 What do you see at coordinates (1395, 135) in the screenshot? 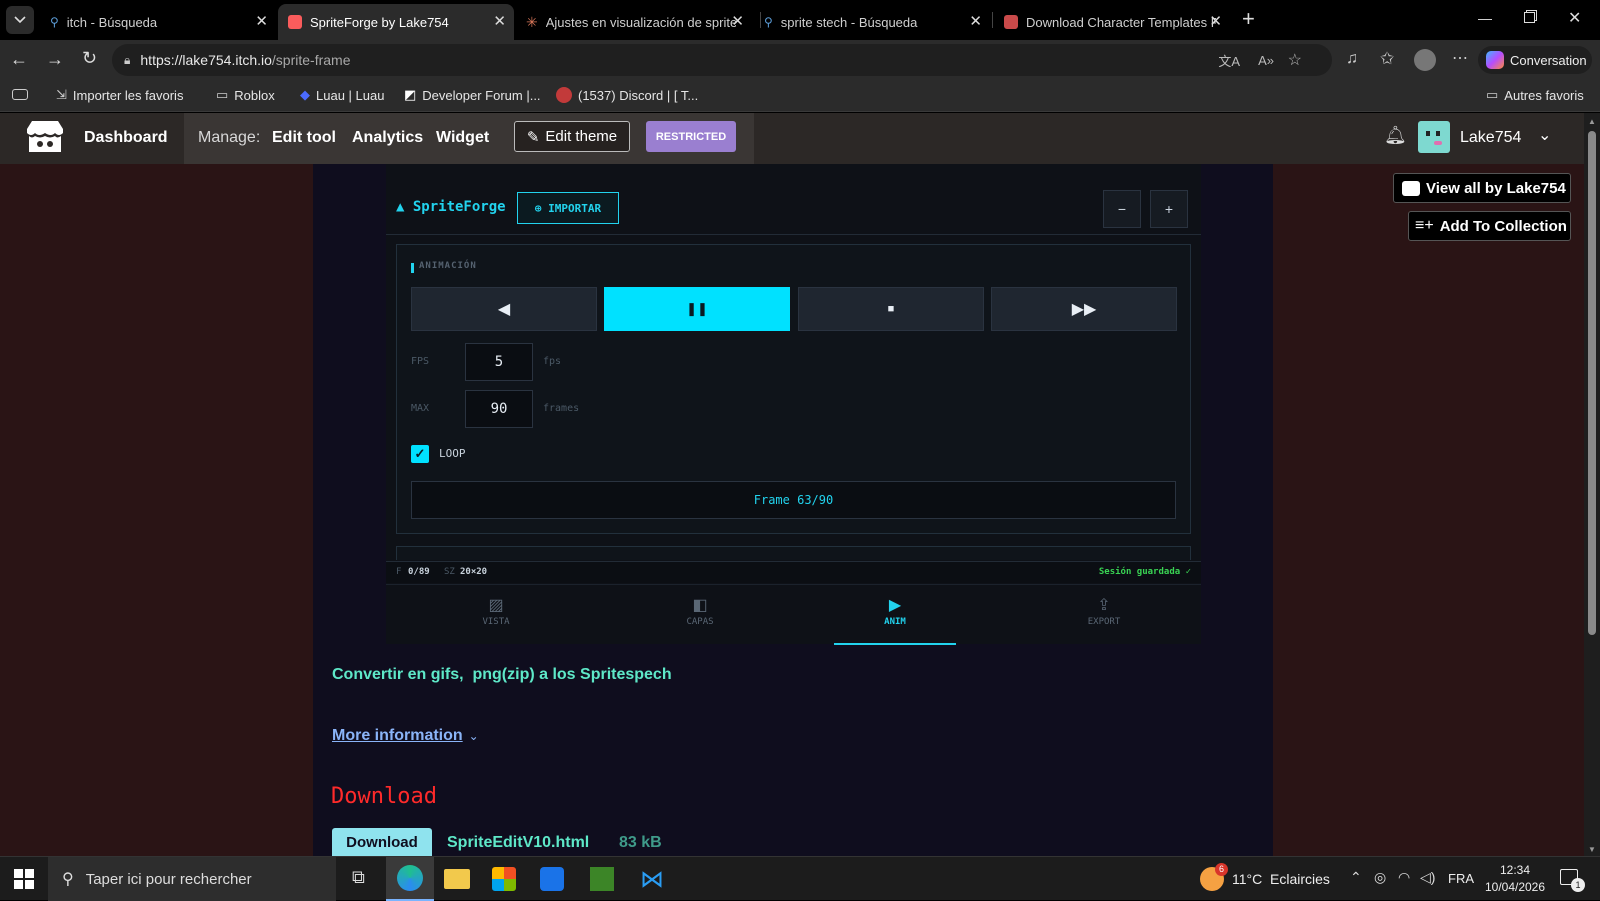
I see `notification-bell-icon: 🔔︎` at bounding box center [1395, 135].